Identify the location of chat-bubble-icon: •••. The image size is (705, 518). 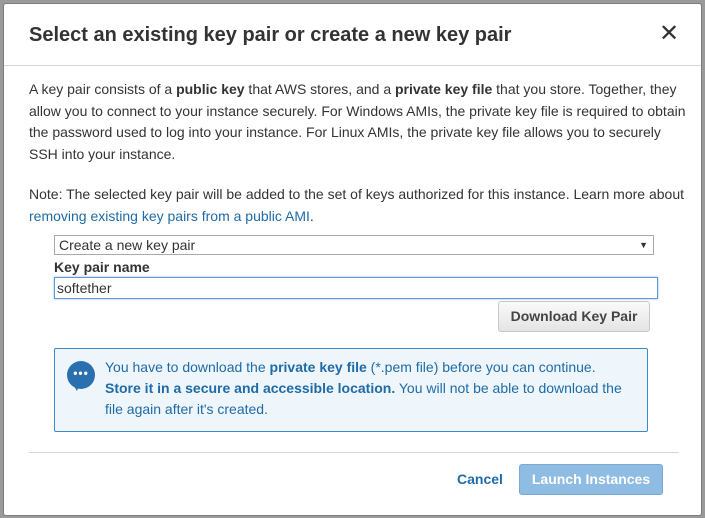
(81, 376).